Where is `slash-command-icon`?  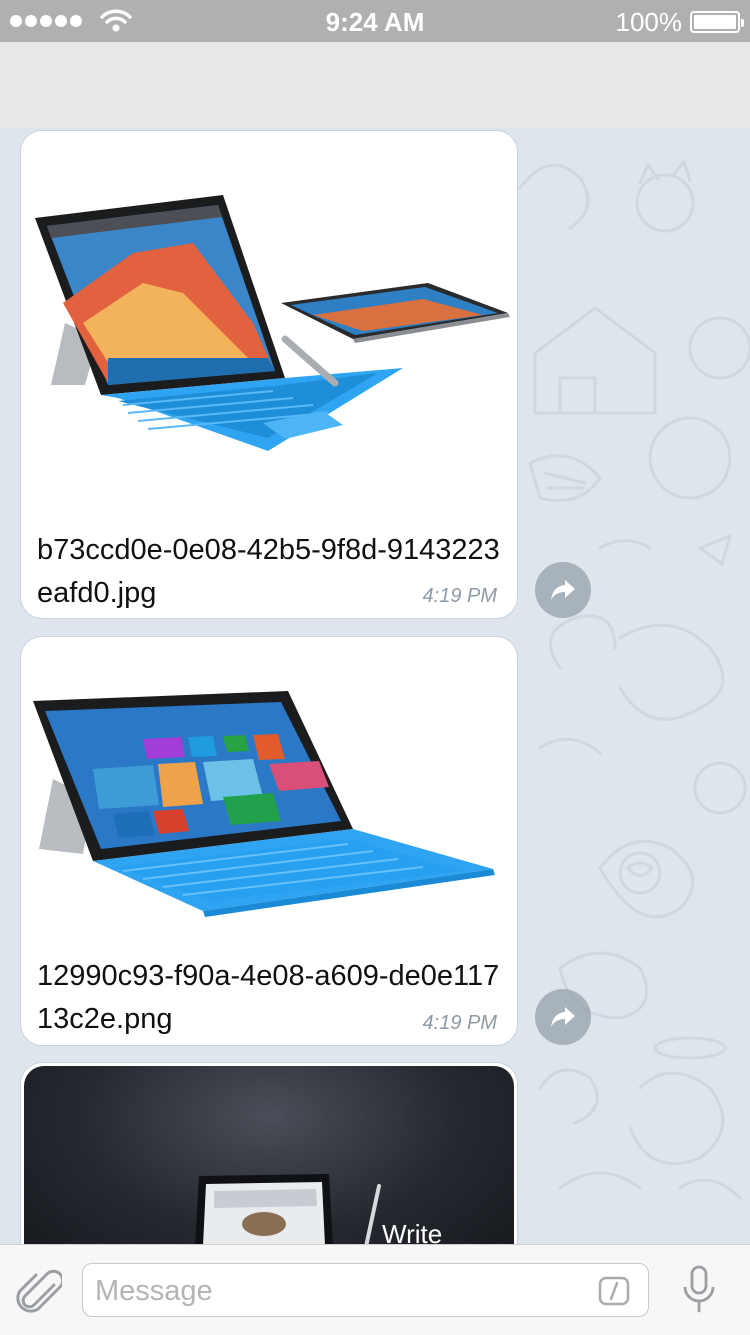
slash-command-icon is located at coordinates (614, 1291).